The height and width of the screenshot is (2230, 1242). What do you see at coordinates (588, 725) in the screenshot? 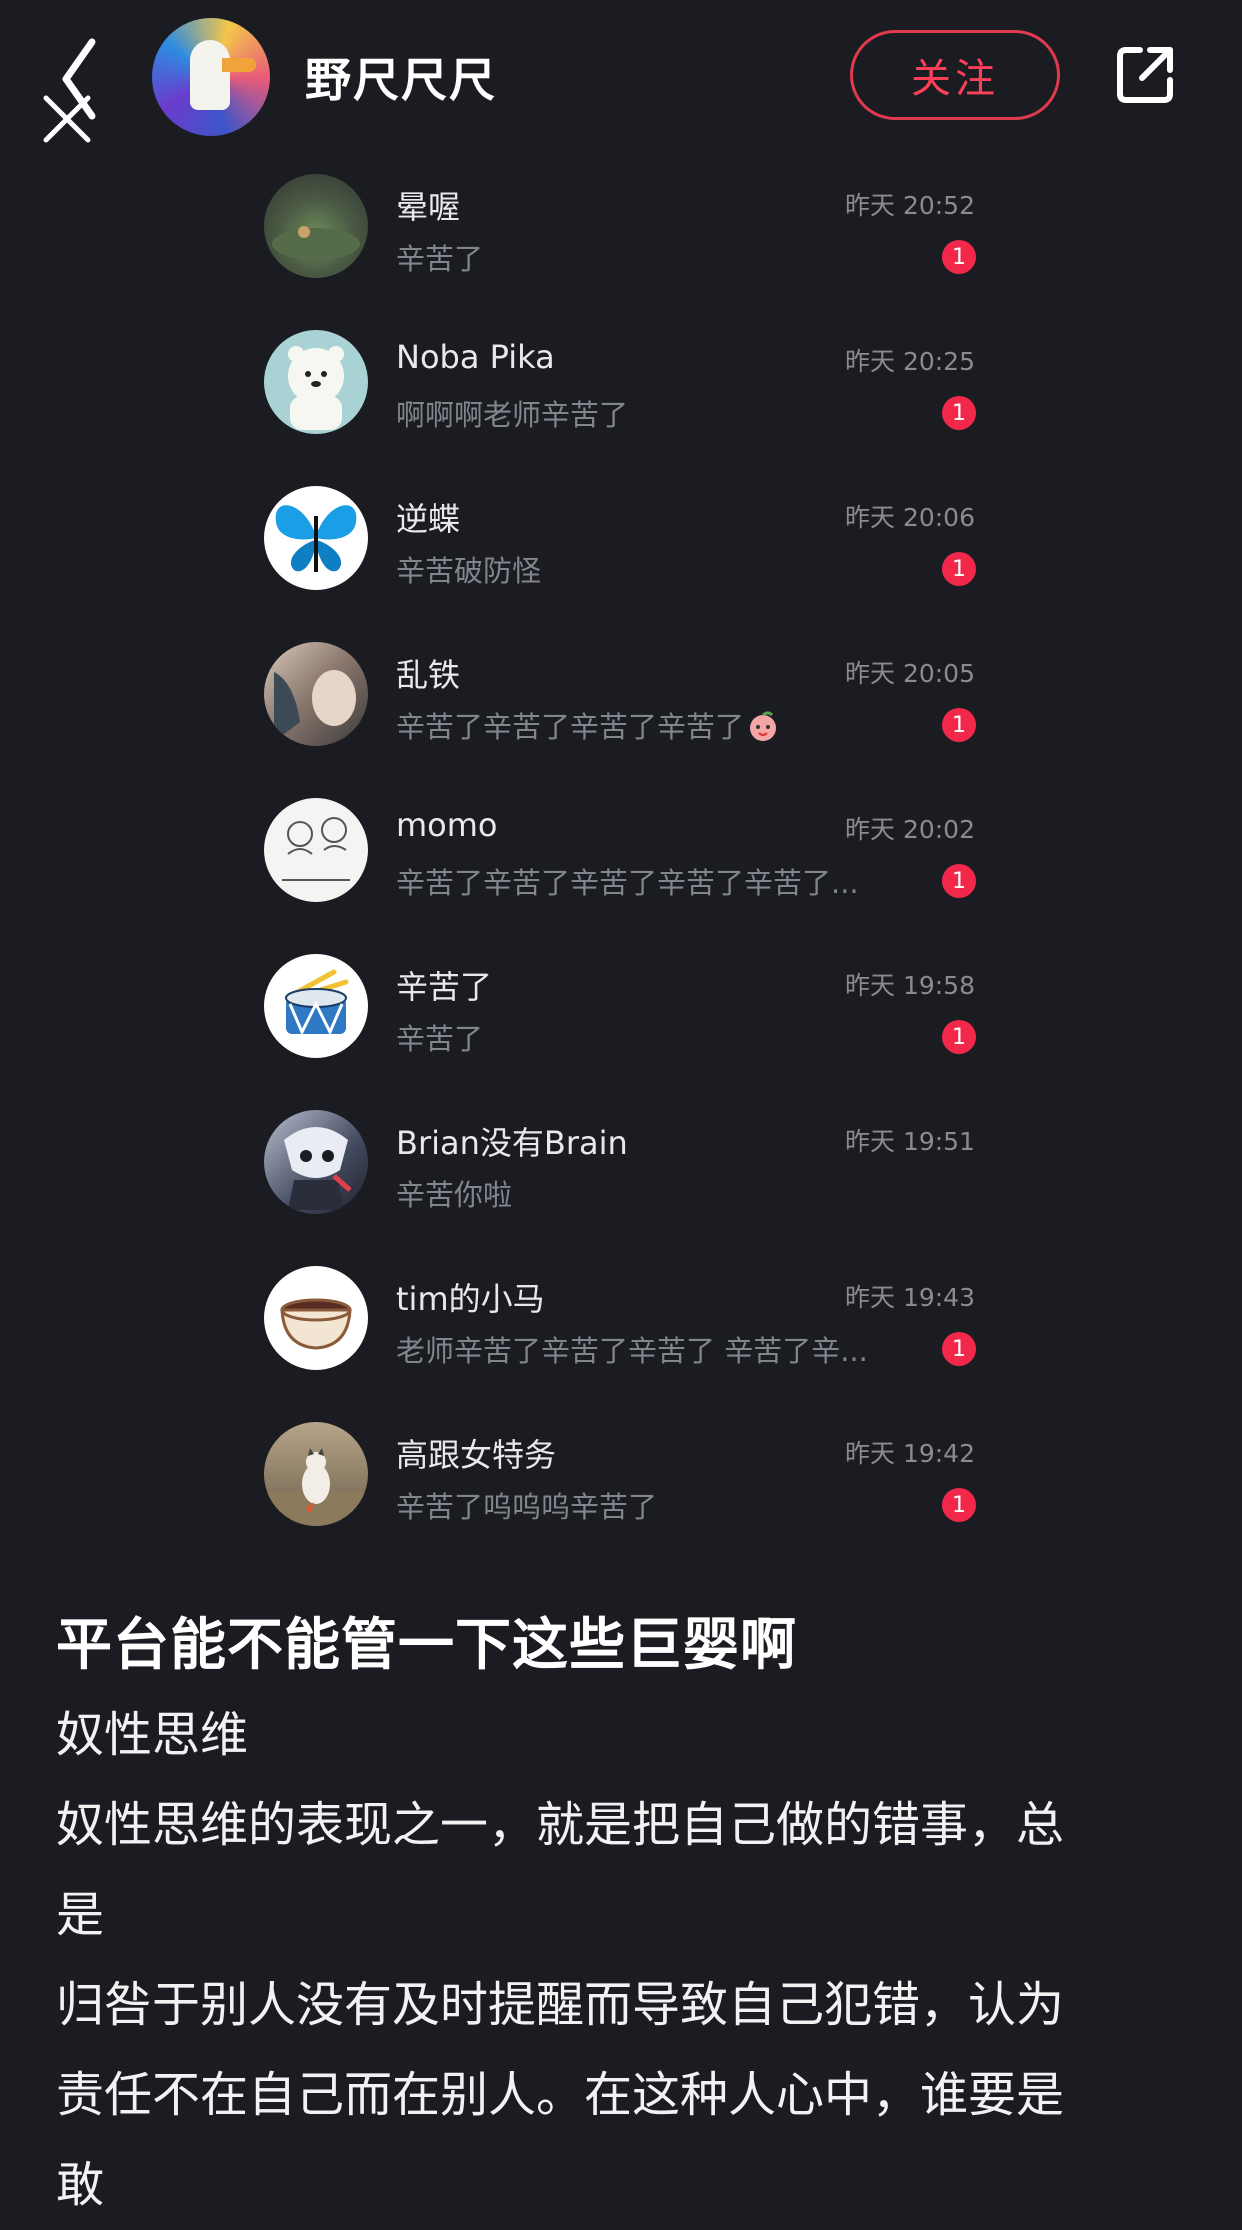
I see `message-preview: 辛苦了辛苦了辛苦了辛苦了` at bounding box center [588, 725].